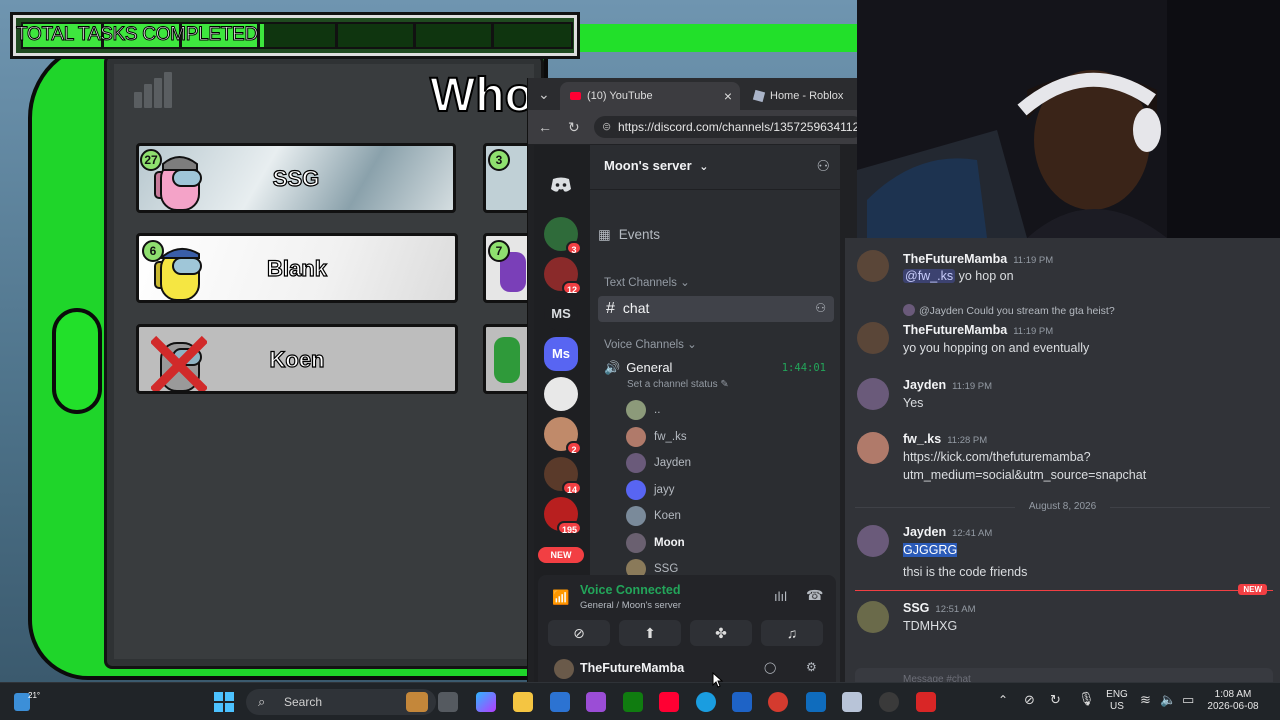 The width and height of the screenshot is (1280, 720). Describe the element at coordinates (820, 308) in the screenshot. I see `invite-icon: ⚇` at that location.